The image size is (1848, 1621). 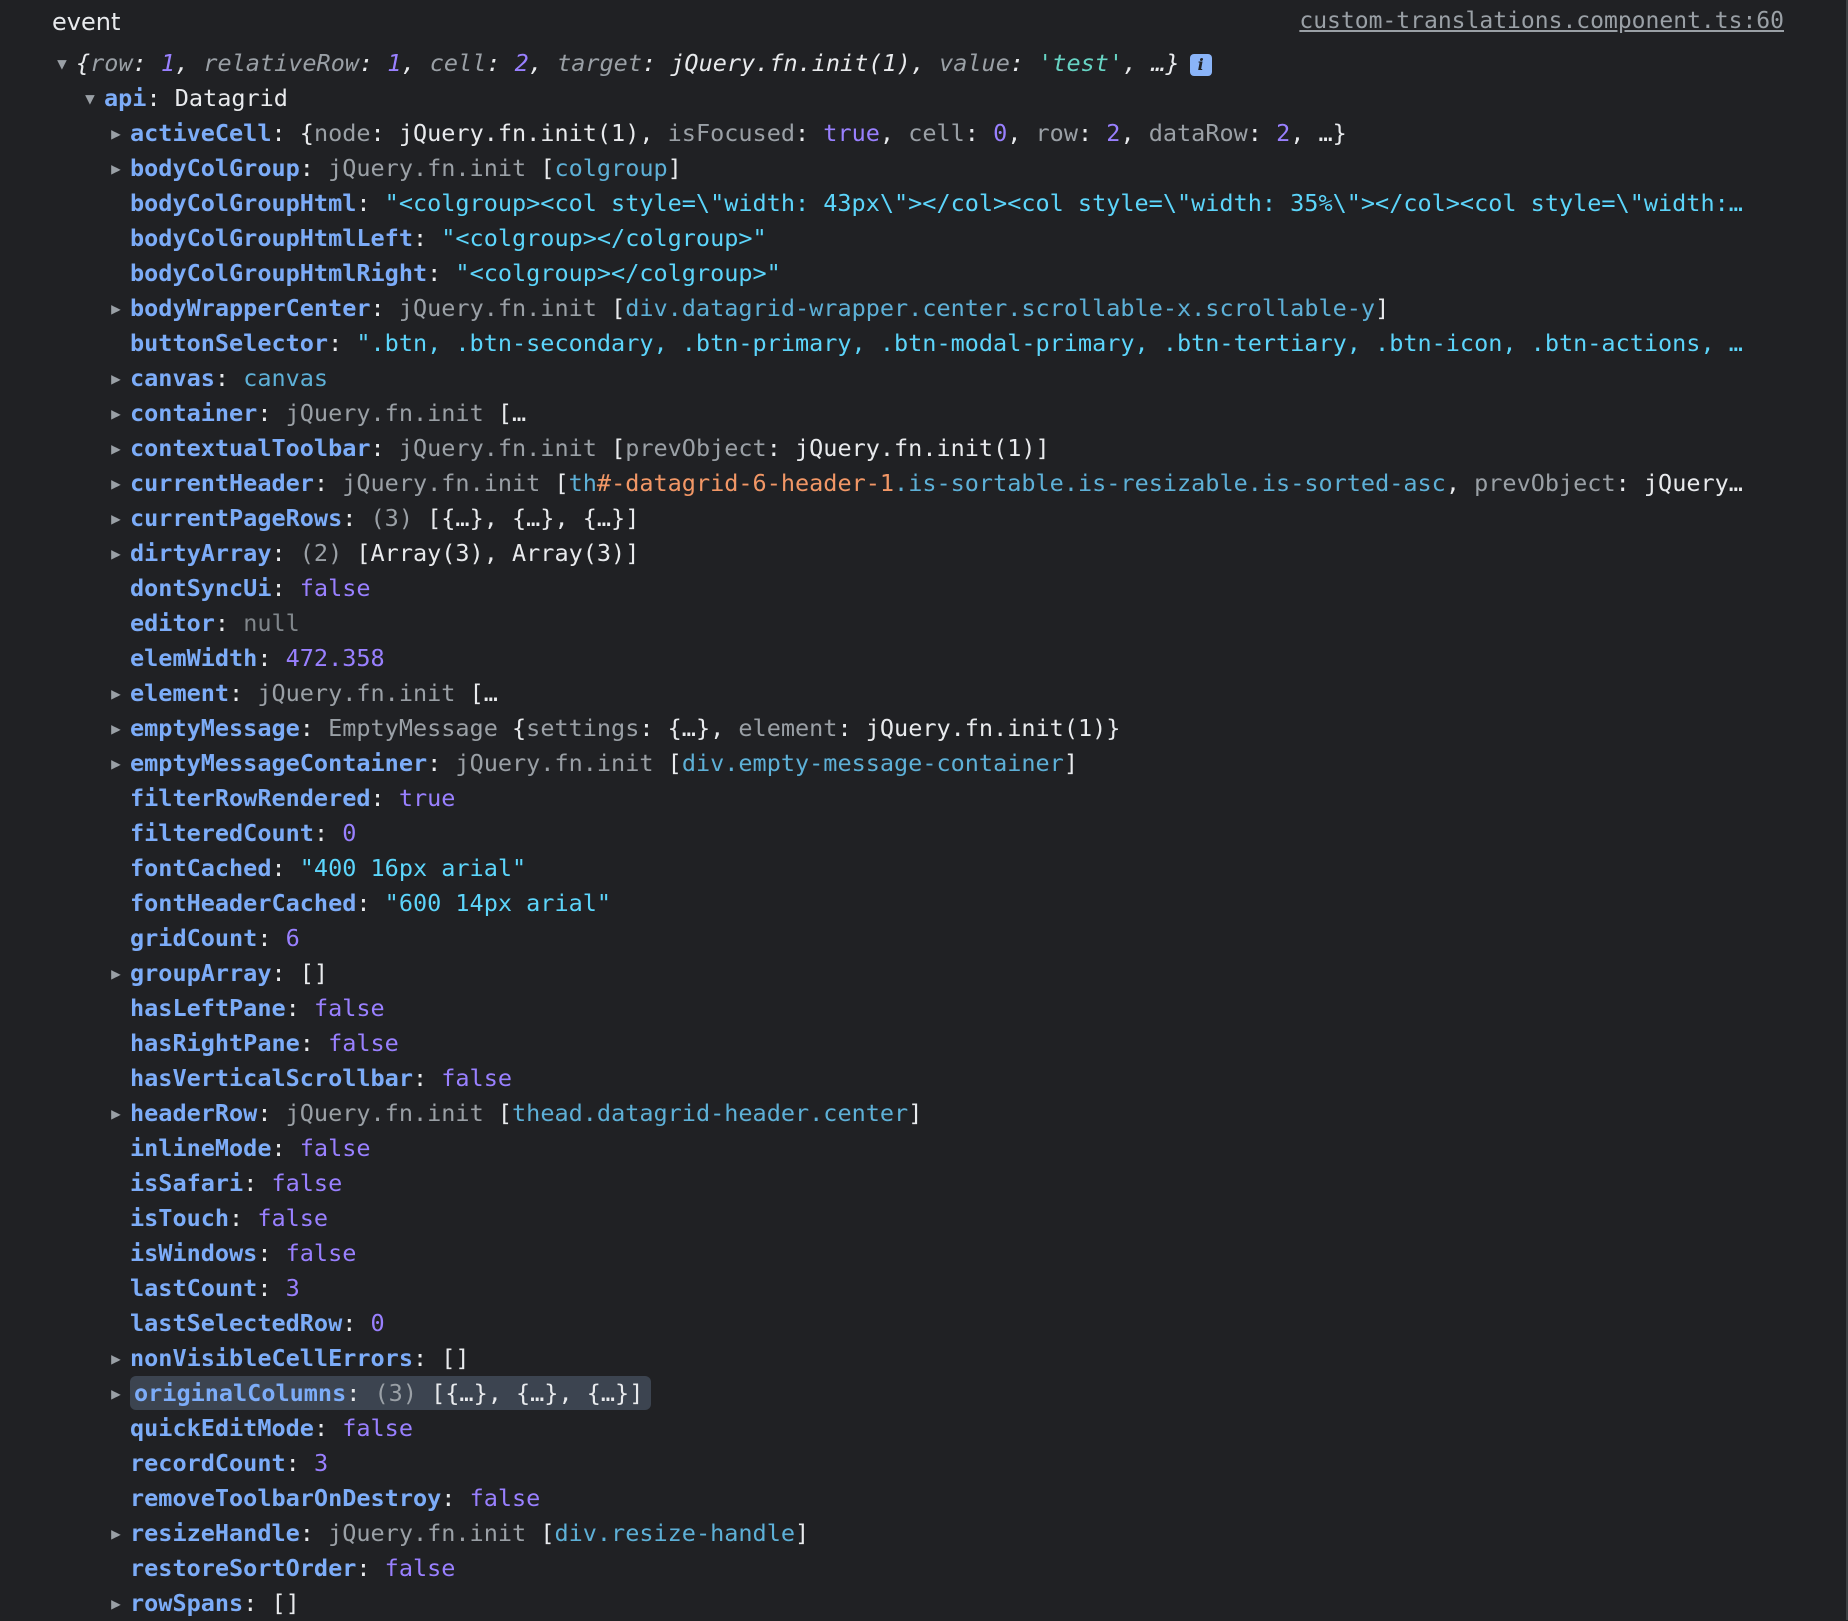 What do you see at coordinates (215, 168) in the screenshot?
I see `property-key: bodyColGroup` at bounding box center [215, 168].